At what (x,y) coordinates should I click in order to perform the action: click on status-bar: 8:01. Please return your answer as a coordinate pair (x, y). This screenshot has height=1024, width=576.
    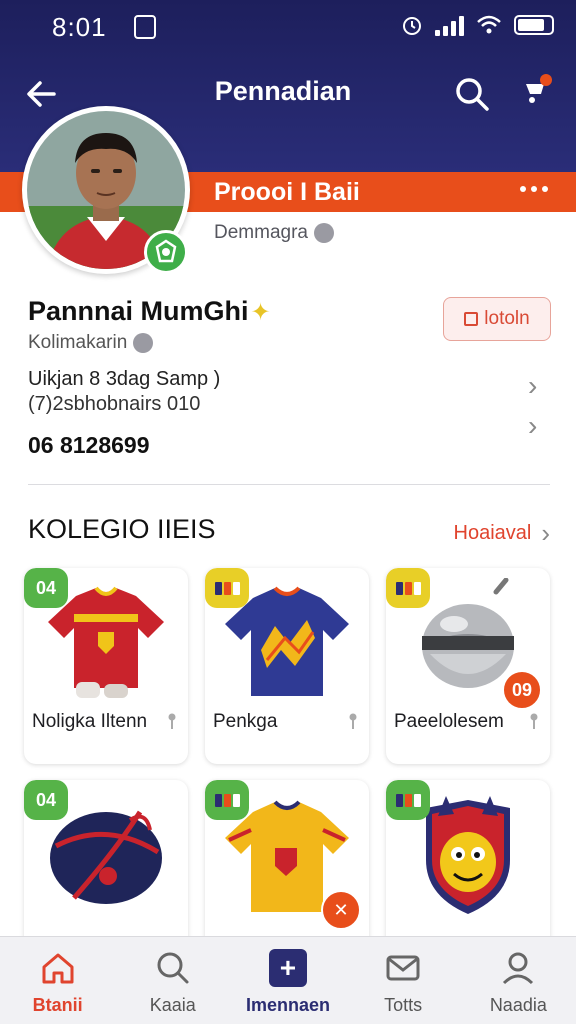
    Looking at the image, I should click on (288, 27).